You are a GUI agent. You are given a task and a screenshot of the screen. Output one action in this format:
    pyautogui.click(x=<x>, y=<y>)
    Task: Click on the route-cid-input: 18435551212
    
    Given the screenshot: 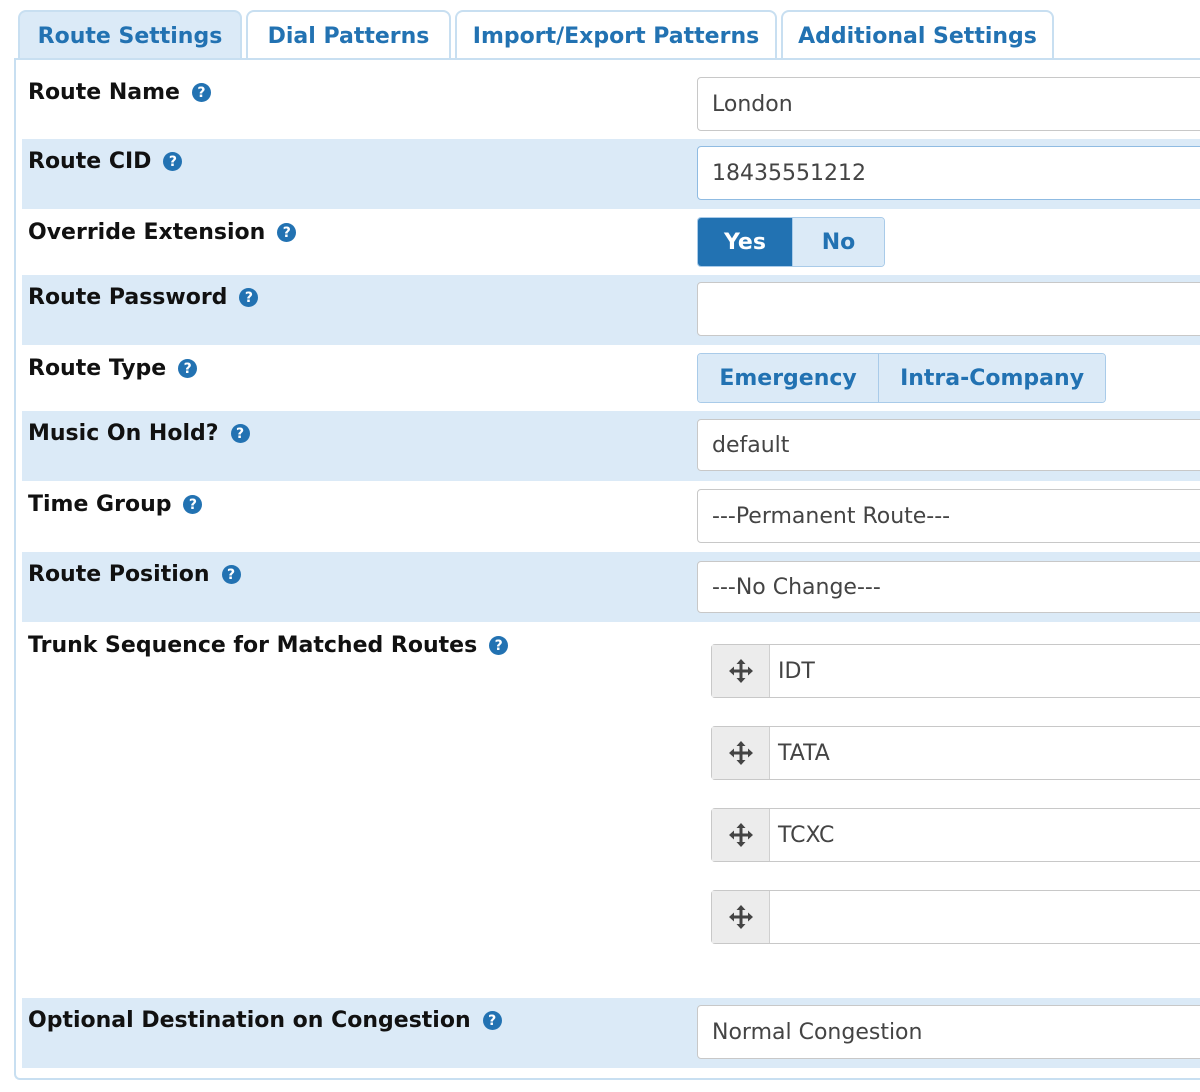 What is the action you would take?
    pyautogui.click(x=948, y=173)
    